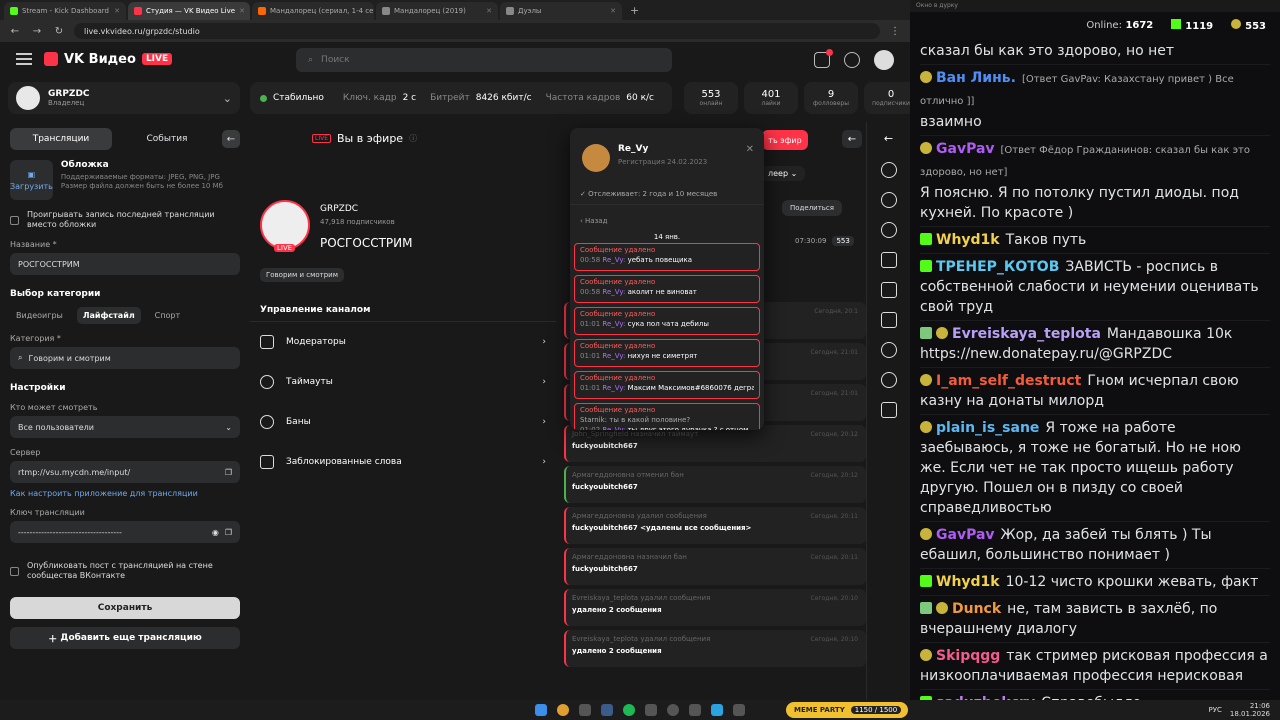 This screenshot has height=720, width=1280. I want to click on url-field: live.vkvideo.ru/grpzdc/studio, so click(477, 31).